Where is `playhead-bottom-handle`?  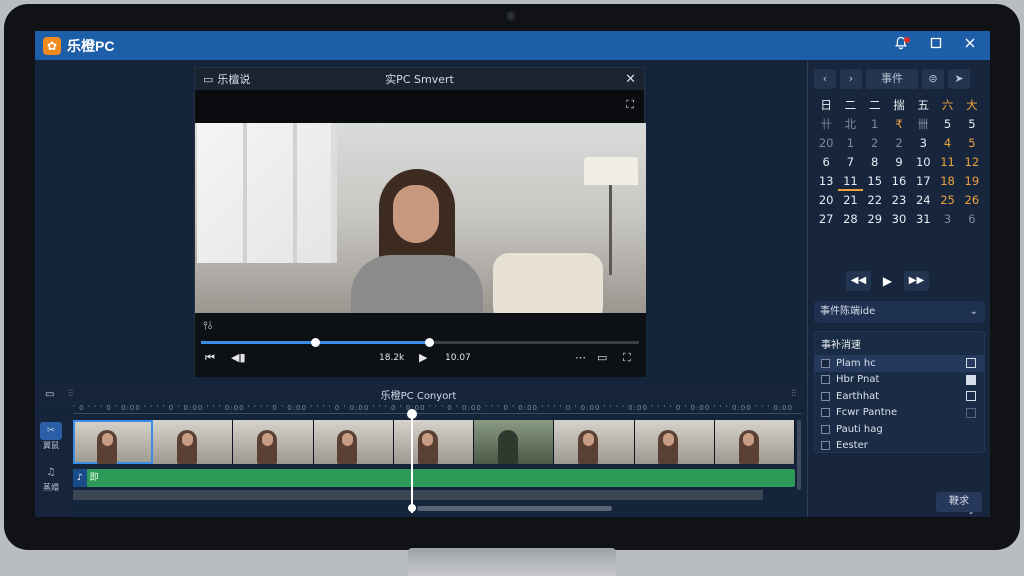
playhead-bottom-handle is located at coordinates (412, 508).